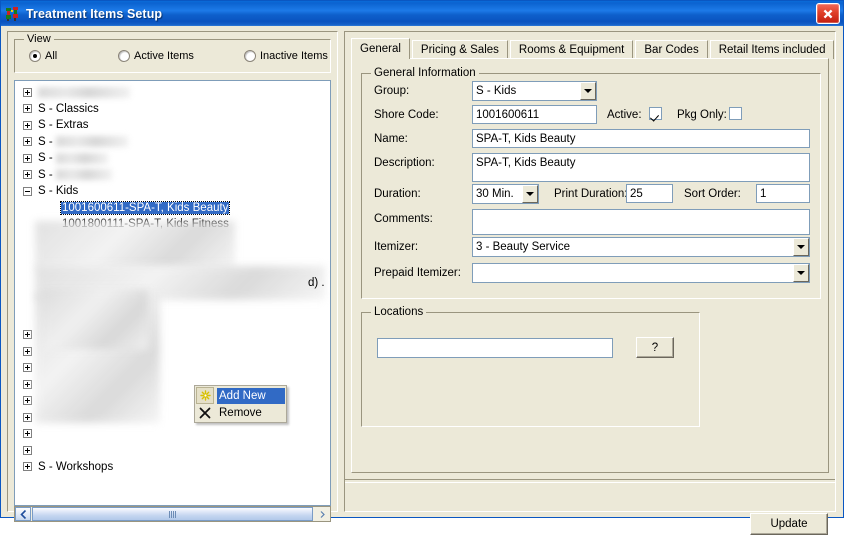  I want to click on radio-view-inactive-items: Inactive Items, so click(286, 56).